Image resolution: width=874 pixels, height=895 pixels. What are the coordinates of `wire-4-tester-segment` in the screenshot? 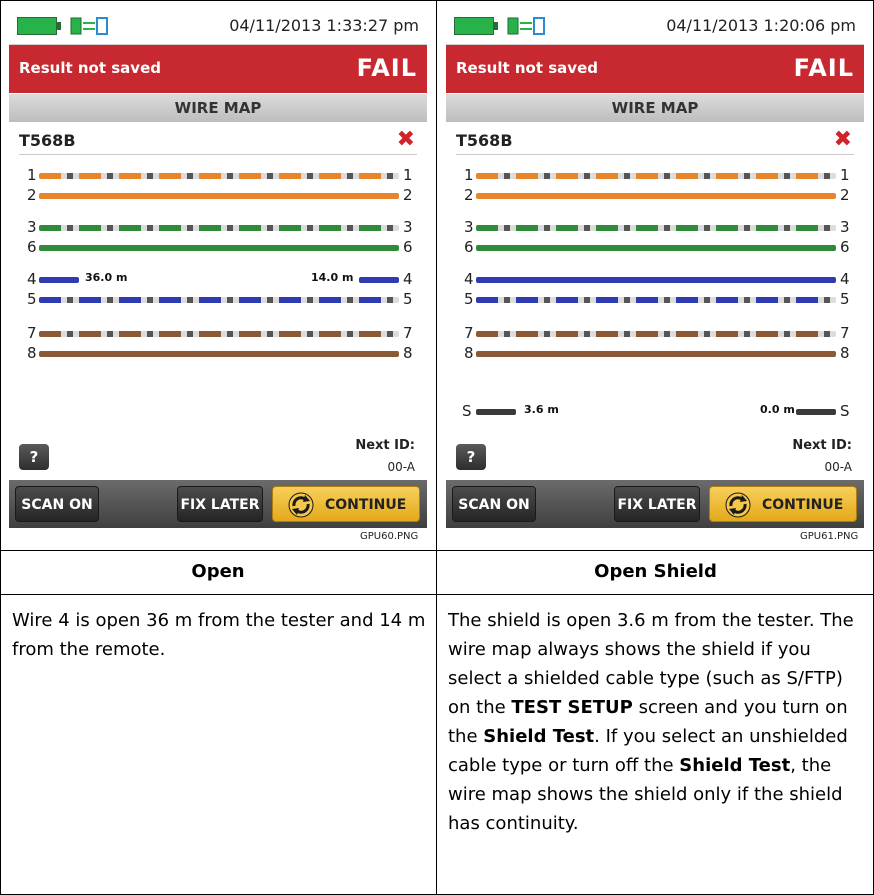 It's located at (59, 280).